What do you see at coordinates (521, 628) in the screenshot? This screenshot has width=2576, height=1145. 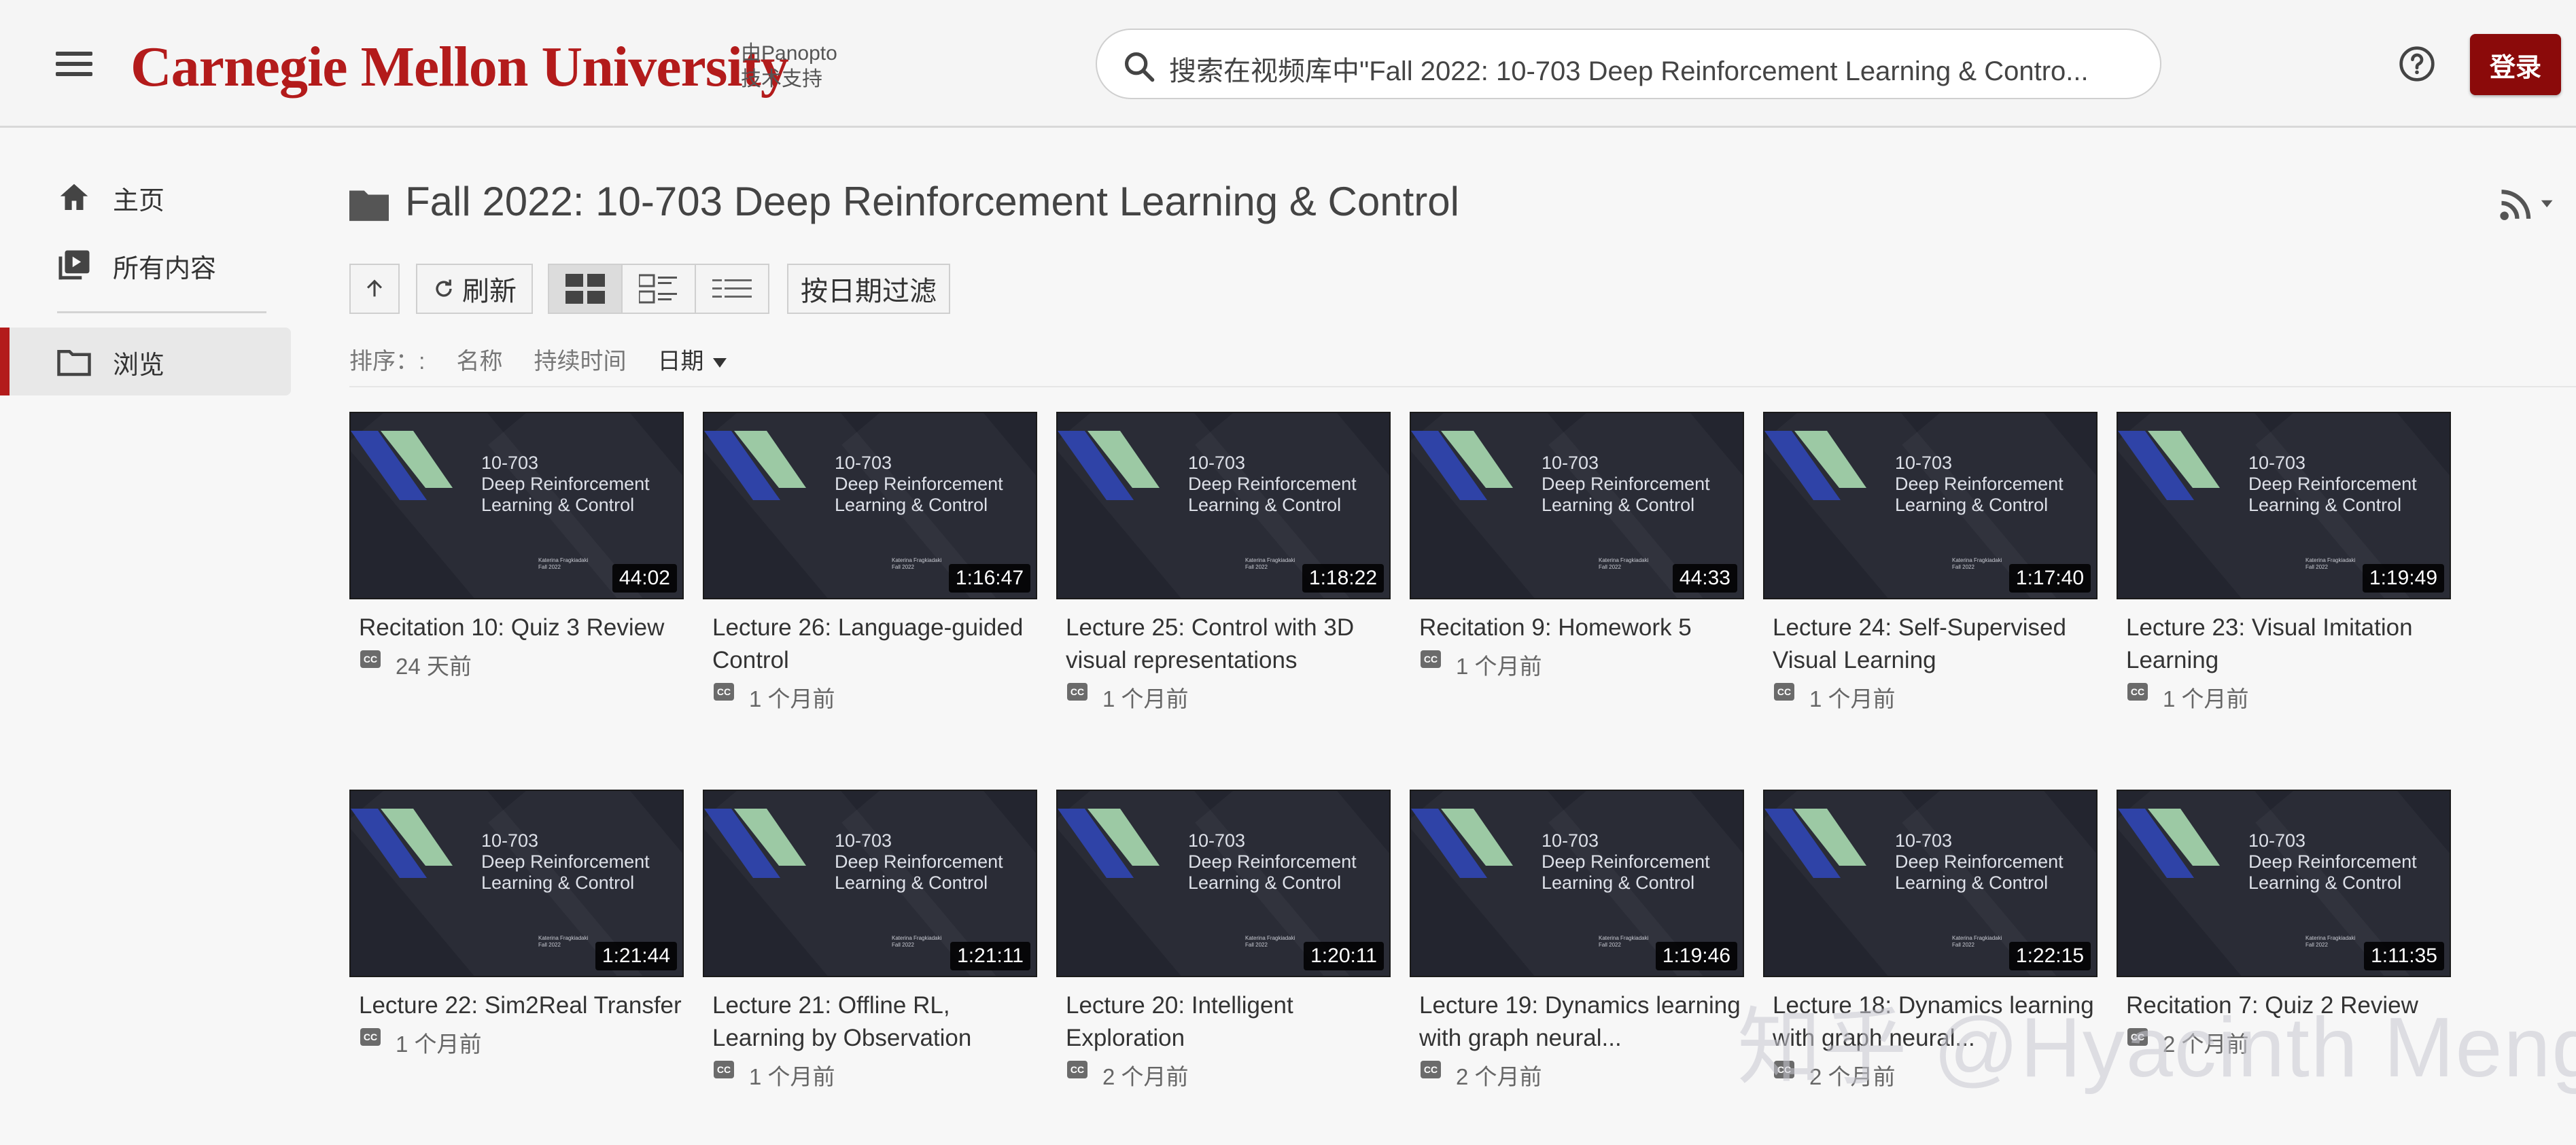 I see `video-title: Recitation 10: Quiz 3 Review` at bounding box center [521, 628].